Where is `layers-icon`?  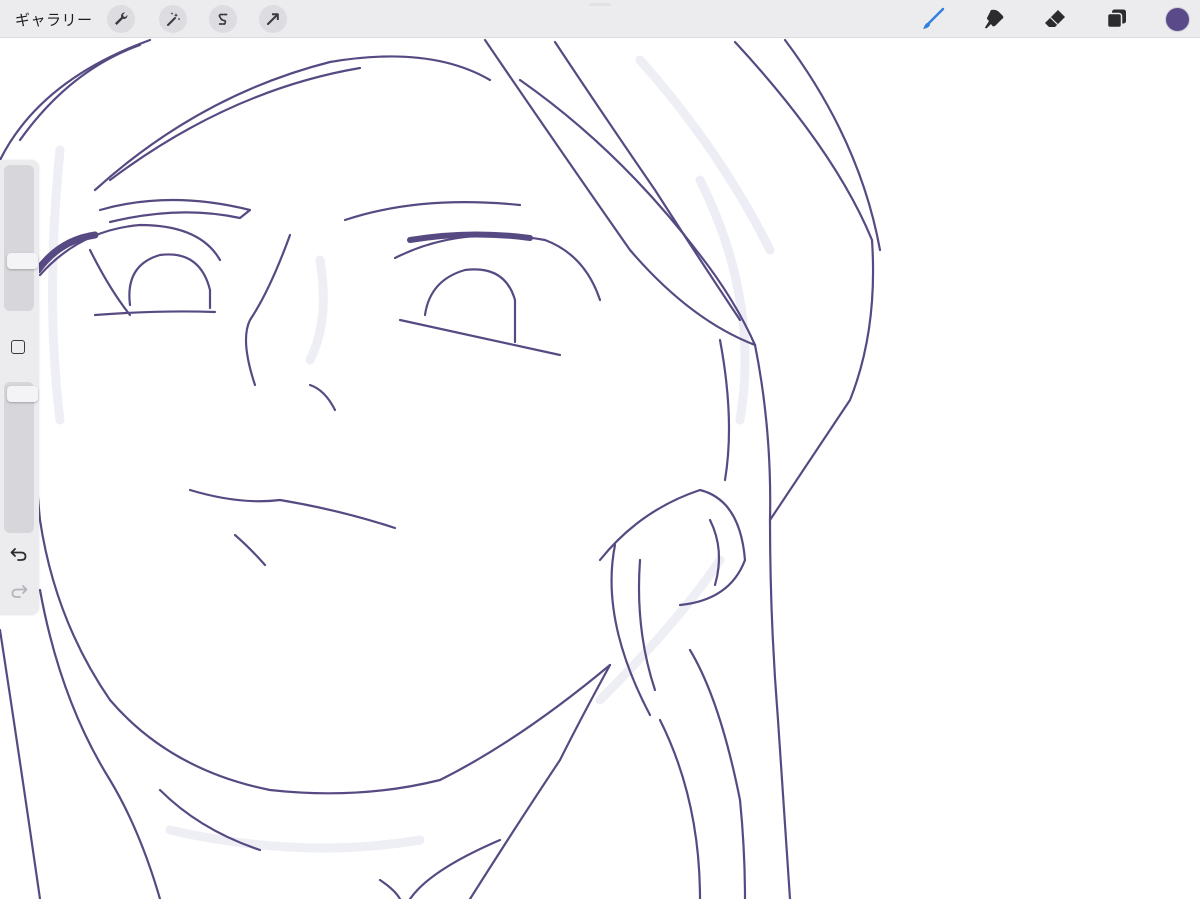
layers-icon is located at coordinates (1116, 19).